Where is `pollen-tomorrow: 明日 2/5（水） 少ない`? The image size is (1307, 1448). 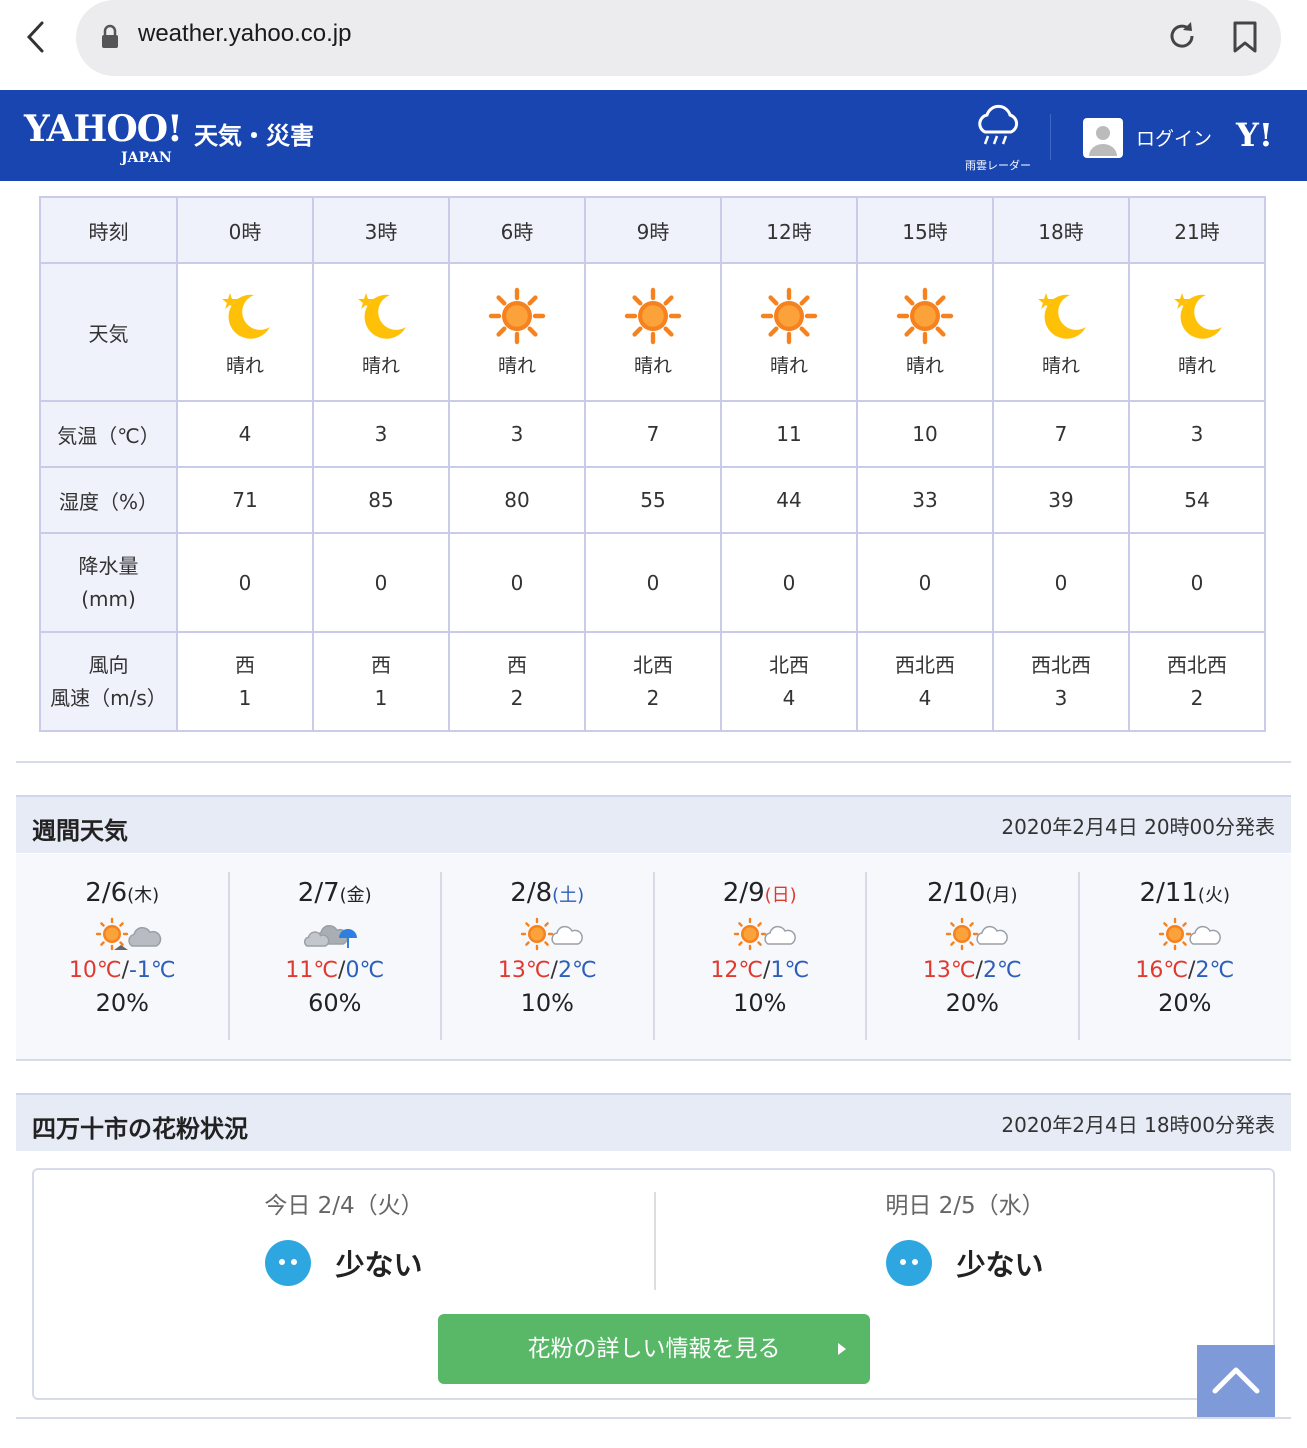
pollen-tomorrow: 明日 2/5（水） 少ない is located at coordinates (965, 1236).